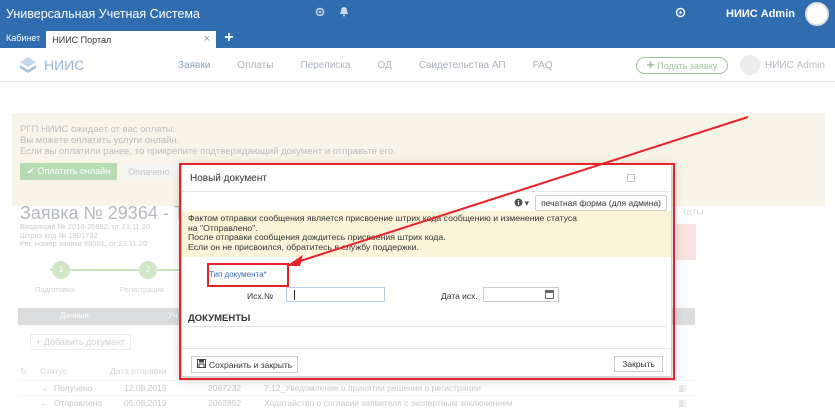  What do you see at coordinates (427, 326) in the screenshot?
I see `documents-divider` at bounding box center [427, 326].